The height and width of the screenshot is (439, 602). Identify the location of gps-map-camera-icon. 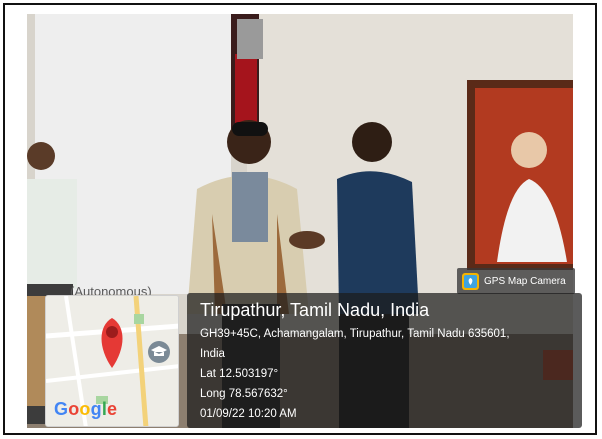
(470, 281).